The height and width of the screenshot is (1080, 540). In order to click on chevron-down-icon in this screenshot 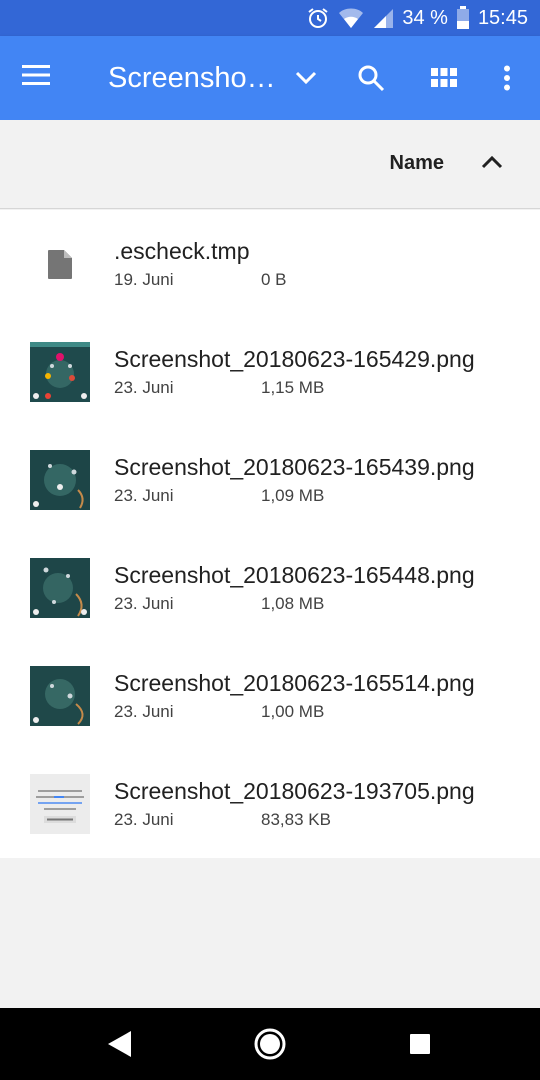, I will do `click(306, 78)`.